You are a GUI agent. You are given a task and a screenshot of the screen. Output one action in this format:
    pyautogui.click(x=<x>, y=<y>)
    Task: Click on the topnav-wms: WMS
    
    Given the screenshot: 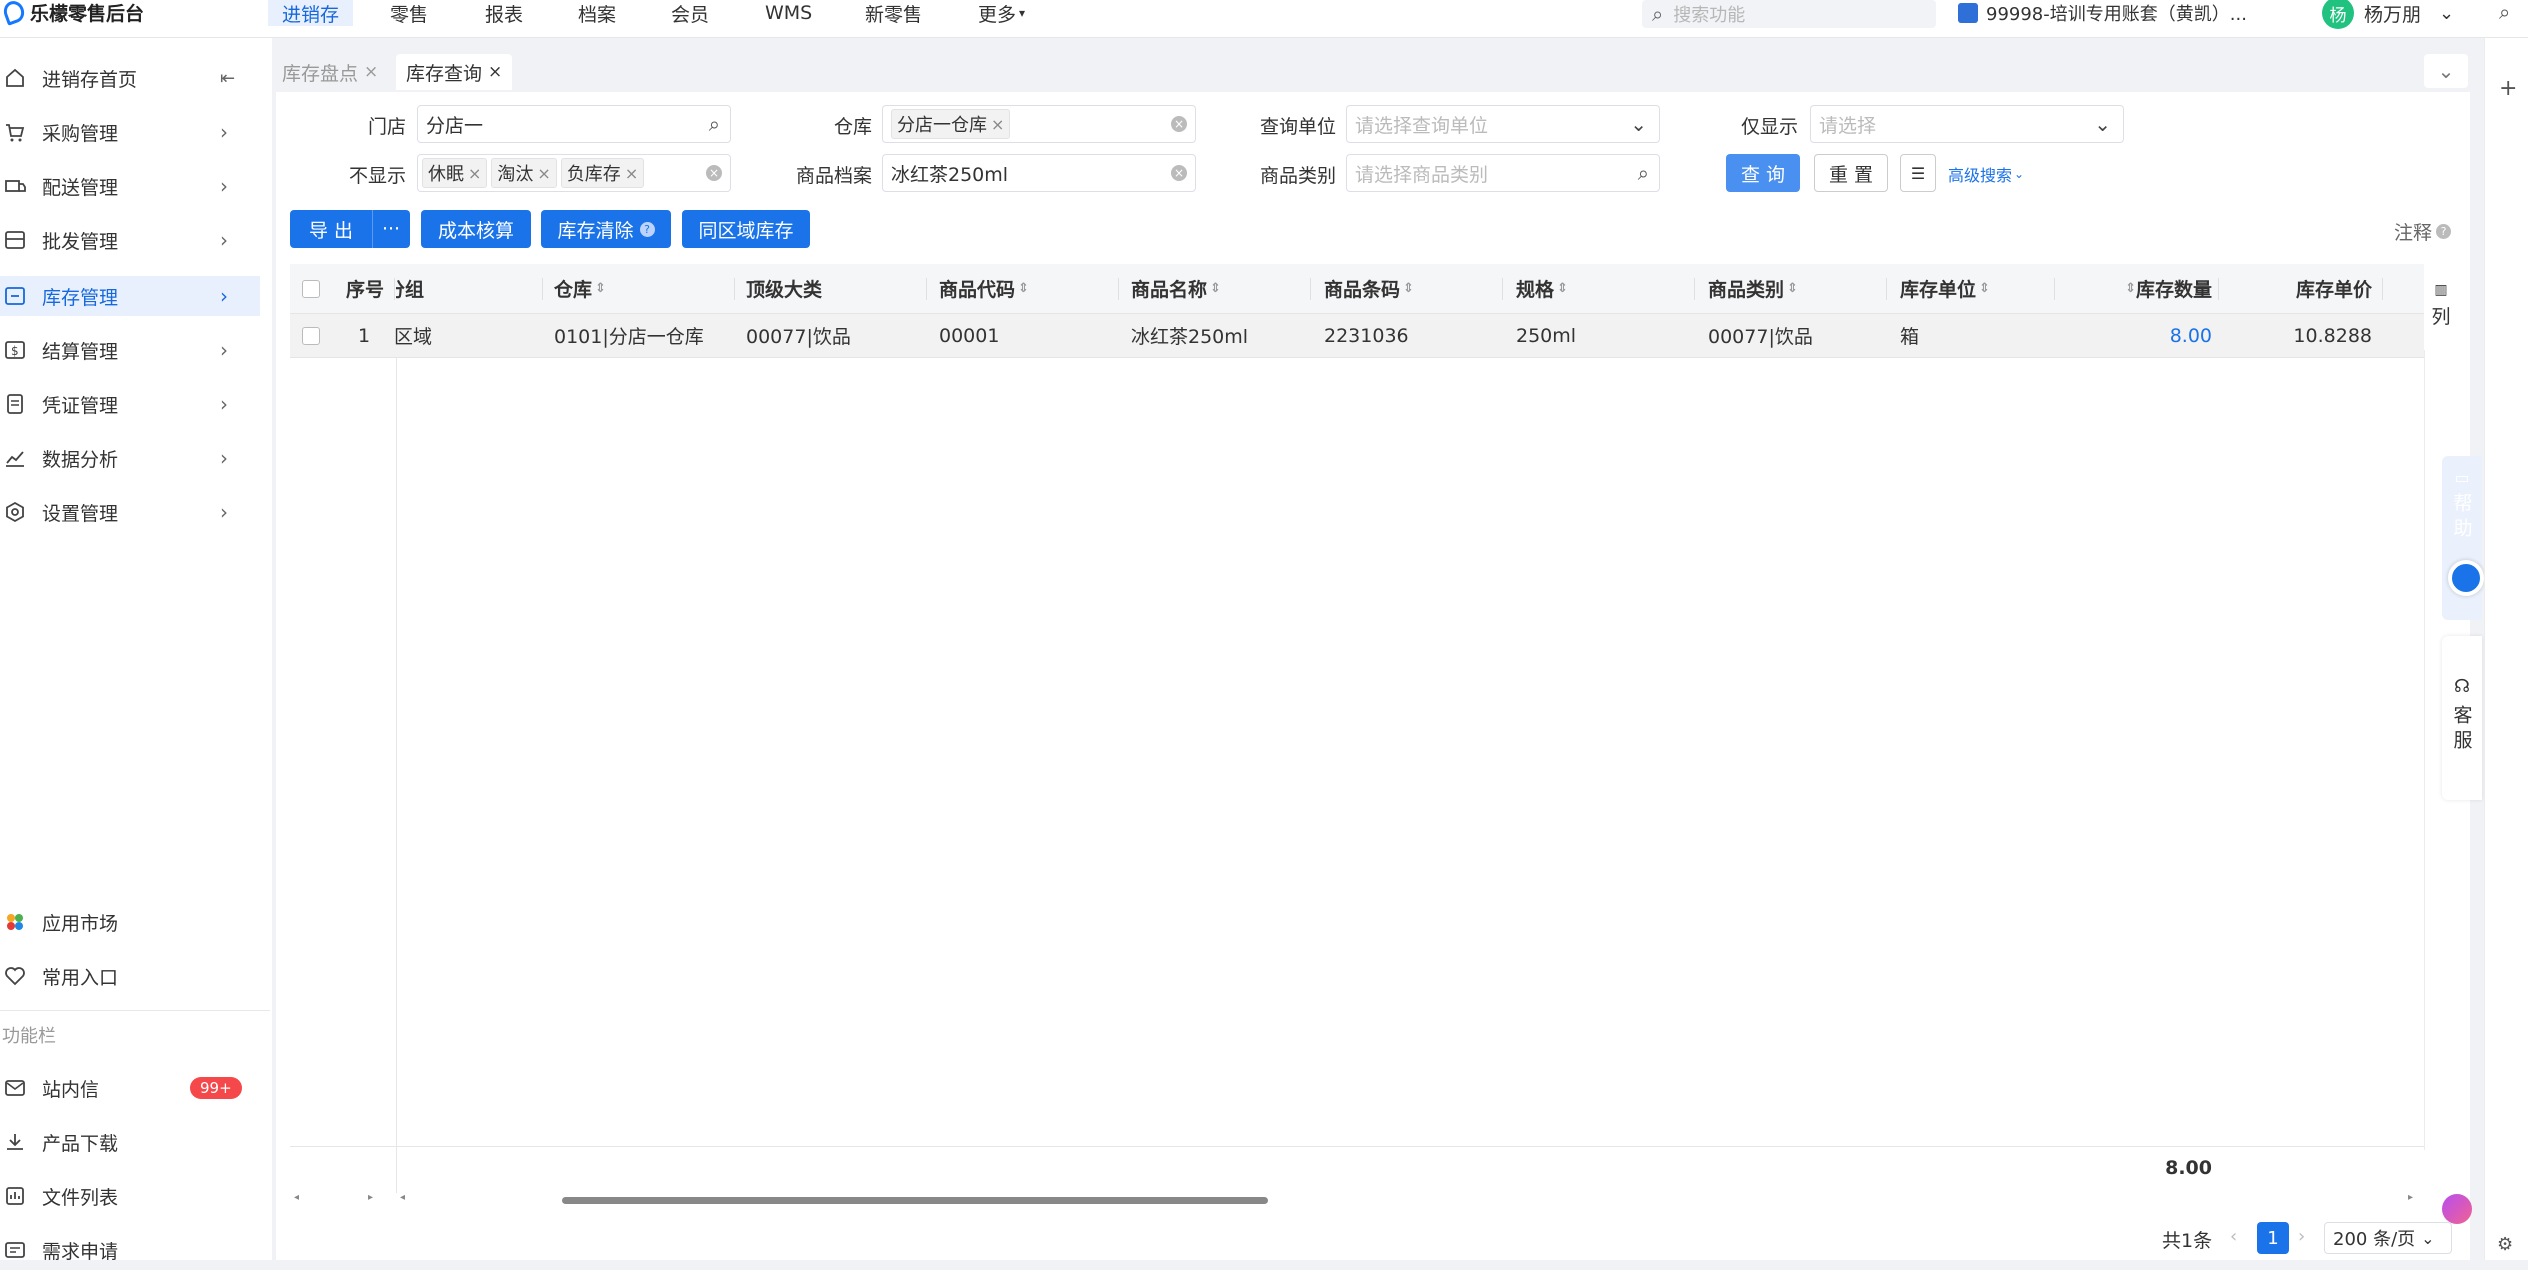 What is the action you would take?
    pyautogui.click(x=788, y=13)
    